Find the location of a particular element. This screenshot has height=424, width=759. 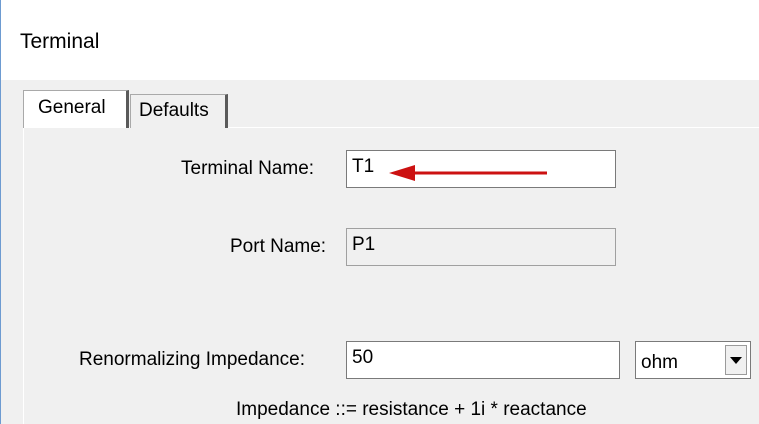

impedance-label: Renormalizing Impedance: is located at coordinates (192, 359).